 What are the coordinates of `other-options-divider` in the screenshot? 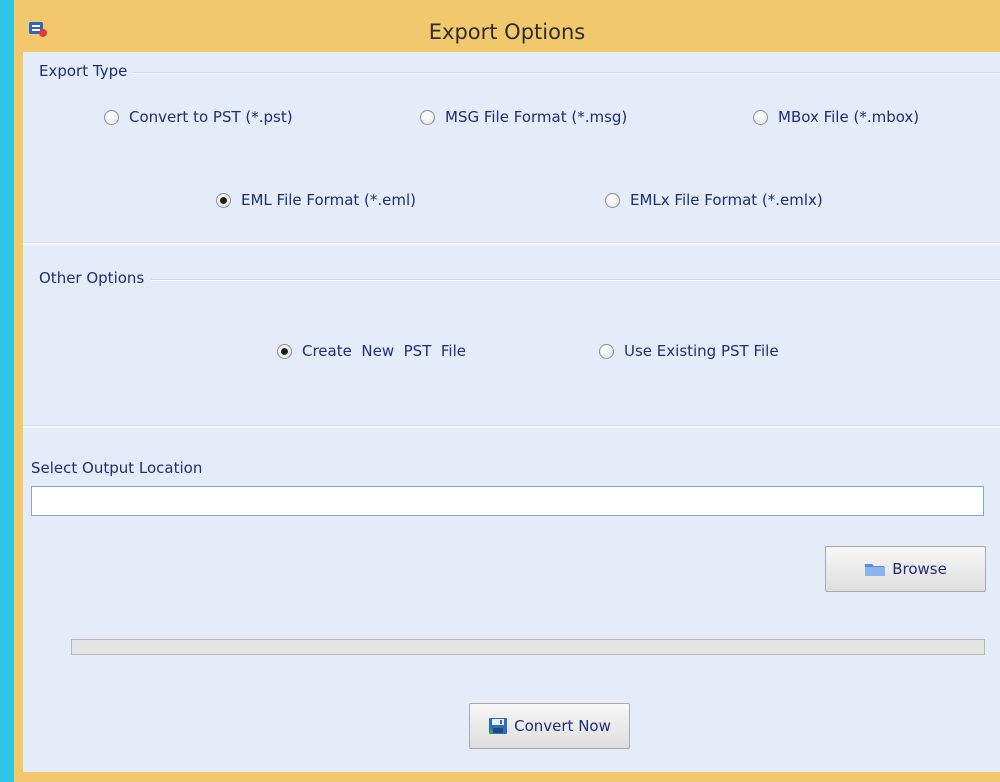 It's located at (575, 280).